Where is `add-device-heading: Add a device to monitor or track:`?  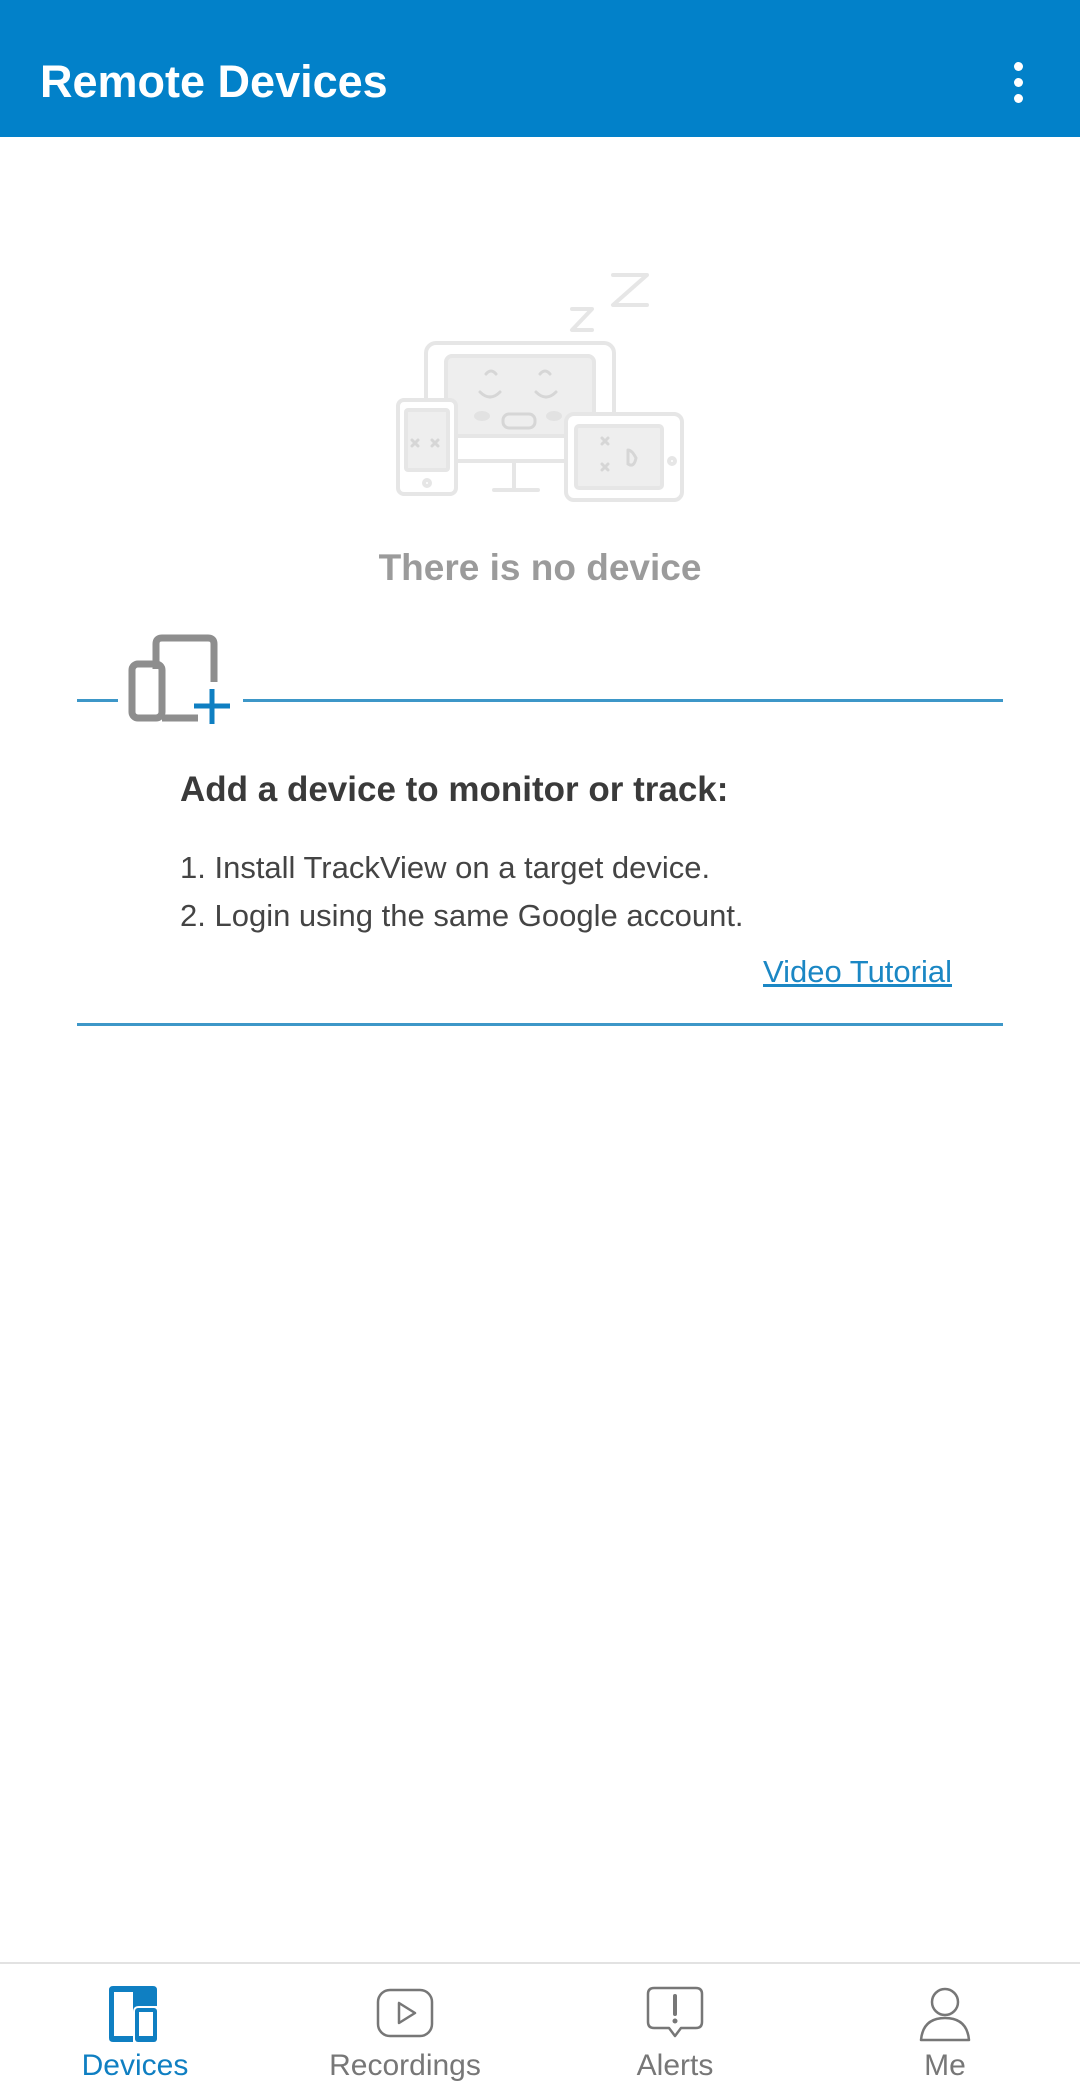 add-device-heading: Add a device to monitor or track: is located at coordinates (454, 789).